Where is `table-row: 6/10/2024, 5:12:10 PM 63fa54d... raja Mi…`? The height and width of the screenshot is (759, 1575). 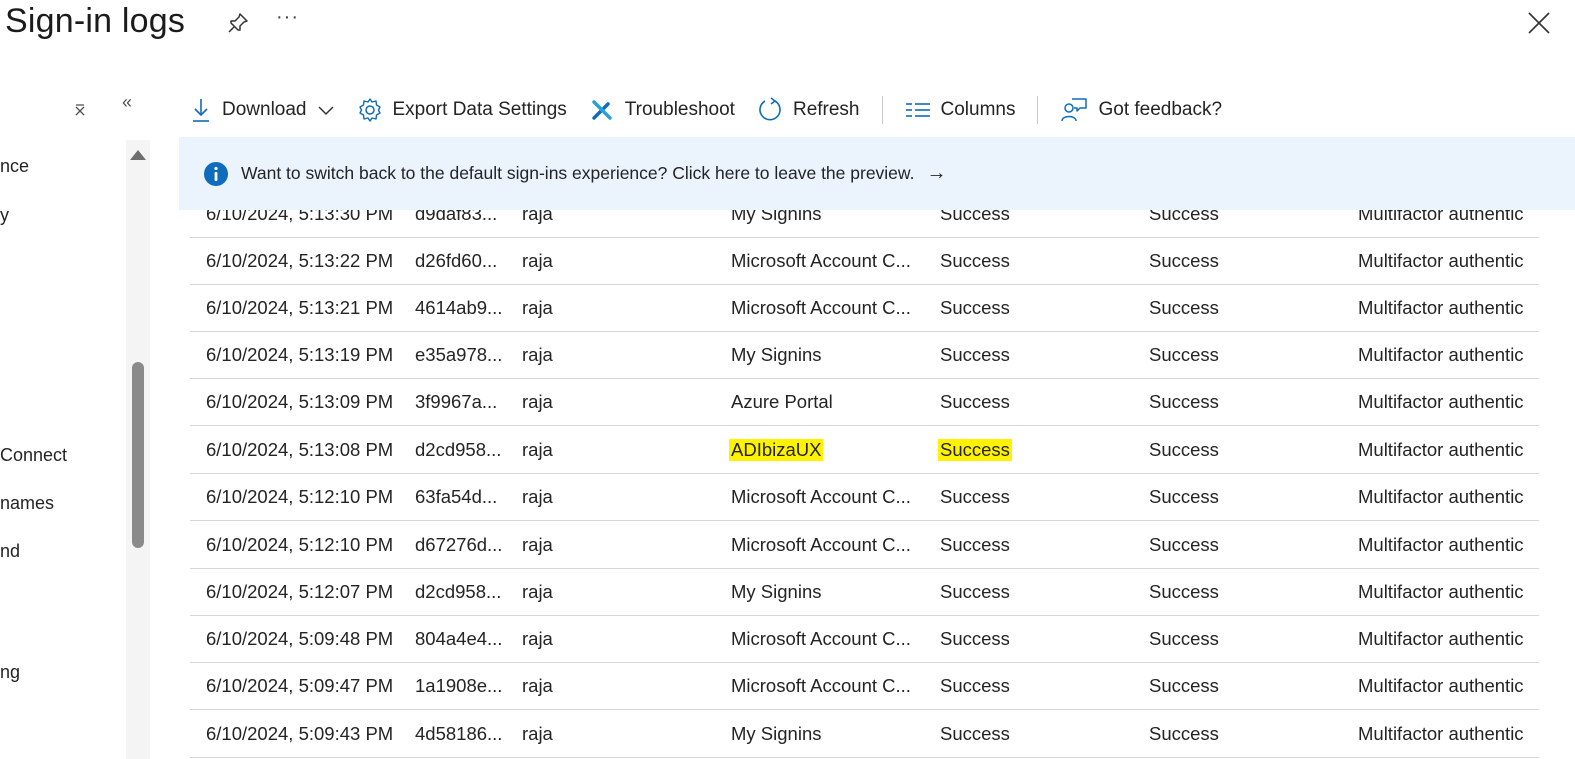 table-row: 6/10/2024, 5:12:10 PM 63fa54d... raja Mi… is located at coordinates (864, 497).